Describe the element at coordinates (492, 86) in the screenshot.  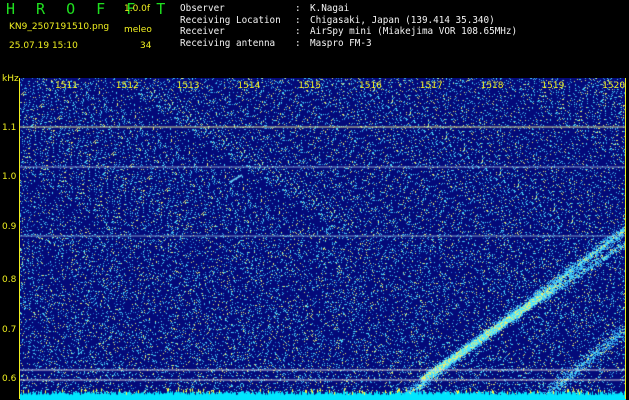
I see `x-tick-label: 1518` at that location.